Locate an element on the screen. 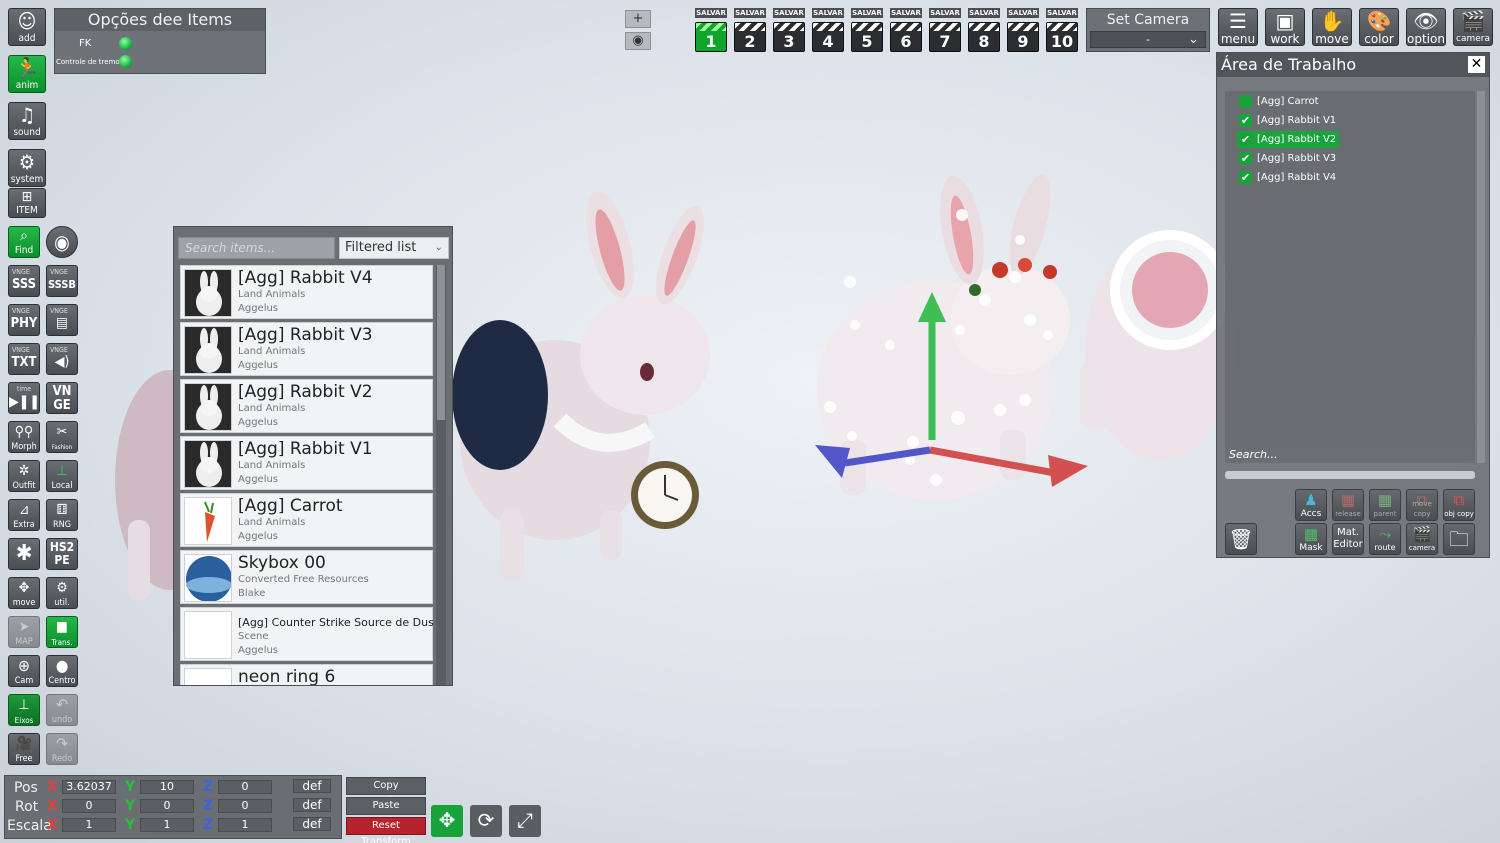 Image resolution: width=1500 pixels, height=843 pixels. scale-def-button: def is located at coordinates (312, 824).